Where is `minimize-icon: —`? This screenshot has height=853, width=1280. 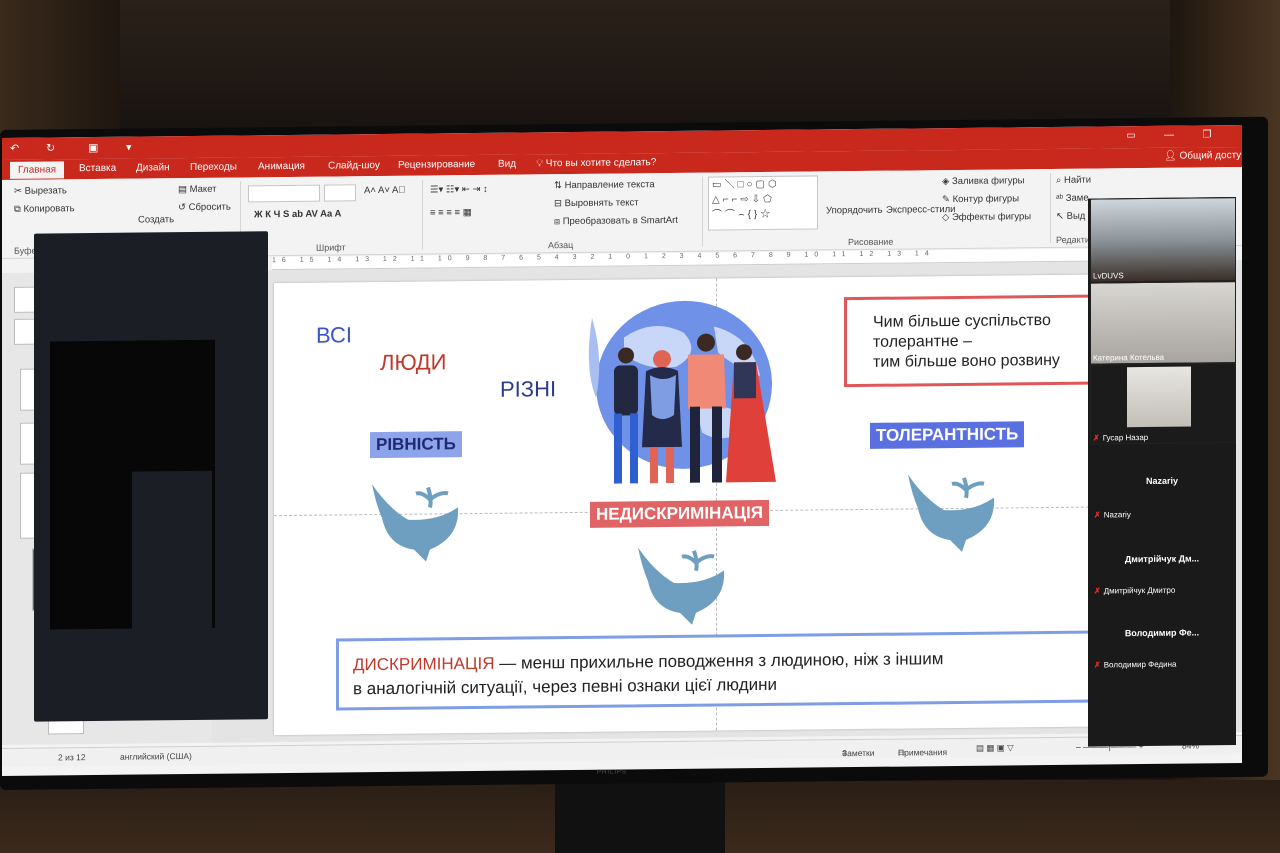
minimize-icon: — is located at coordinates (1169, 136).